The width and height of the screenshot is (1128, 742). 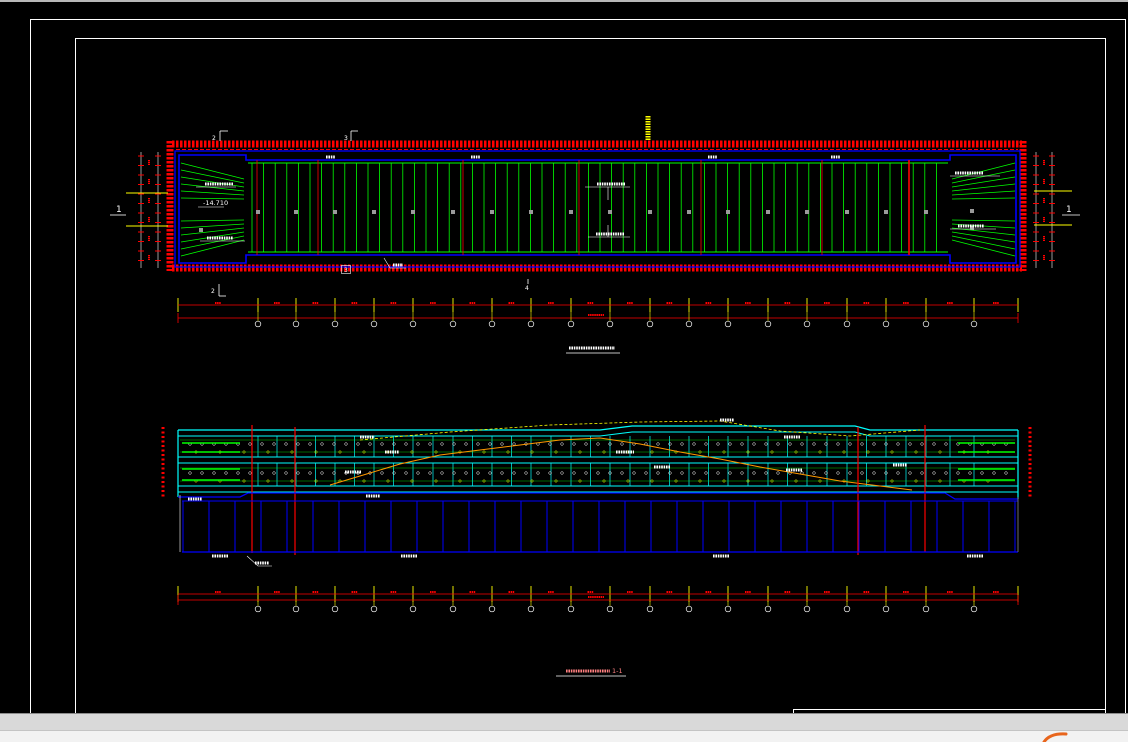 What do you see at coordinates (617, 671) in the screenshot?
I see `section-title-number: 1-1` at bounding box center [617, 671].